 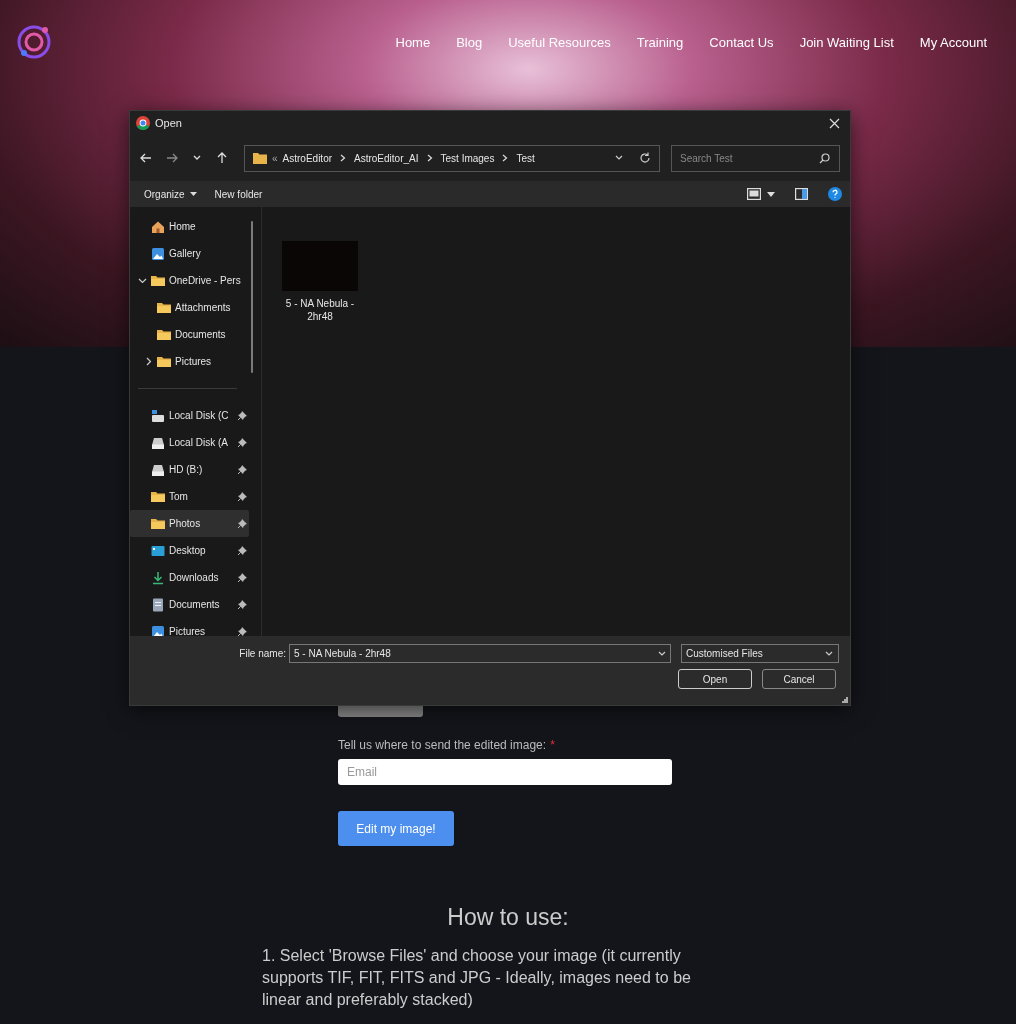 What do you see at coordinates (835, 194) in the screenshot?
I see `help-icon` at bounding box center [835, 194].